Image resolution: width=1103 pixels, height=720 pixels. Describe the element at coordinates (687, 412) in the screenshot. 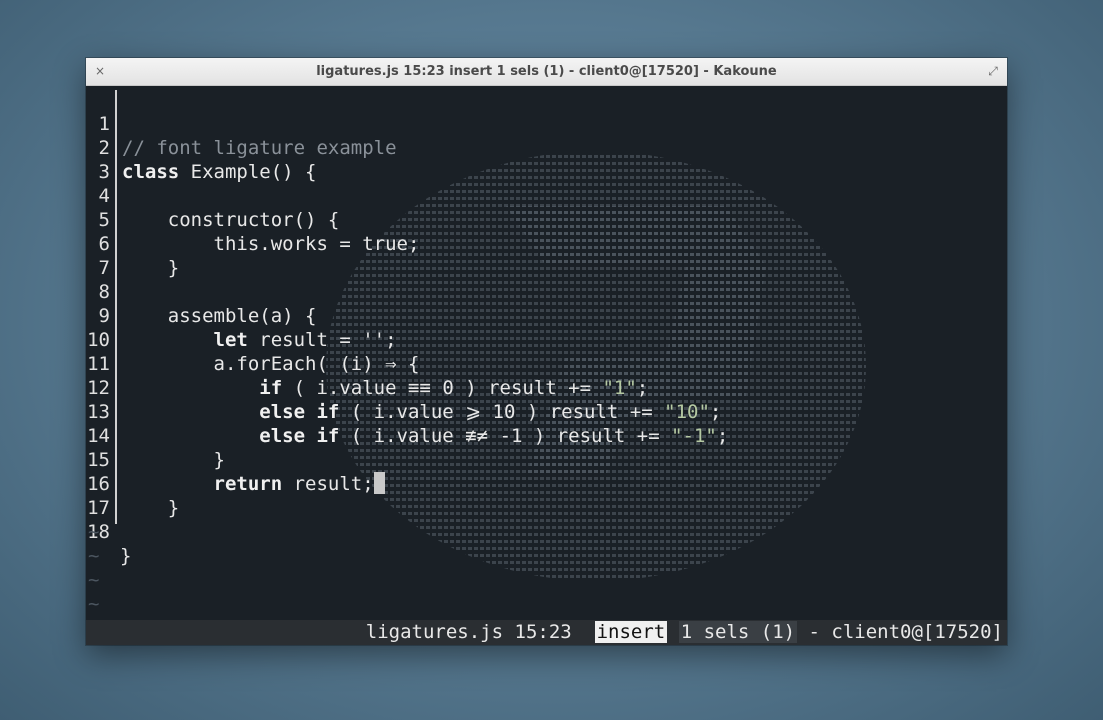

I see `code-string: "10"` at that location.